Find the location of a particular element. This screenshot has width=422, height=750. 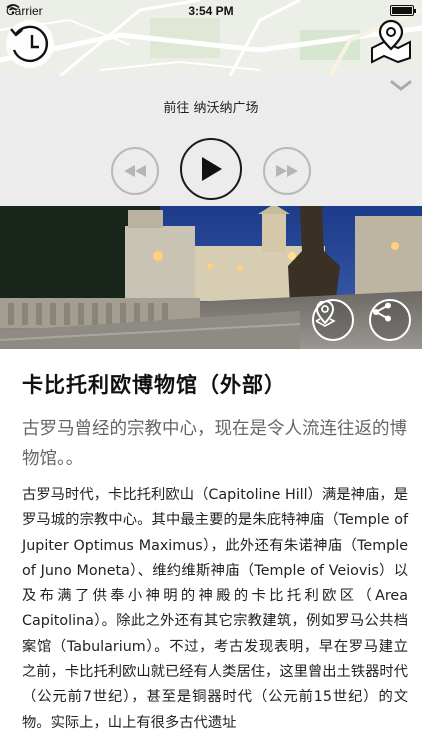

history-button is located at coordinates (30, 44).